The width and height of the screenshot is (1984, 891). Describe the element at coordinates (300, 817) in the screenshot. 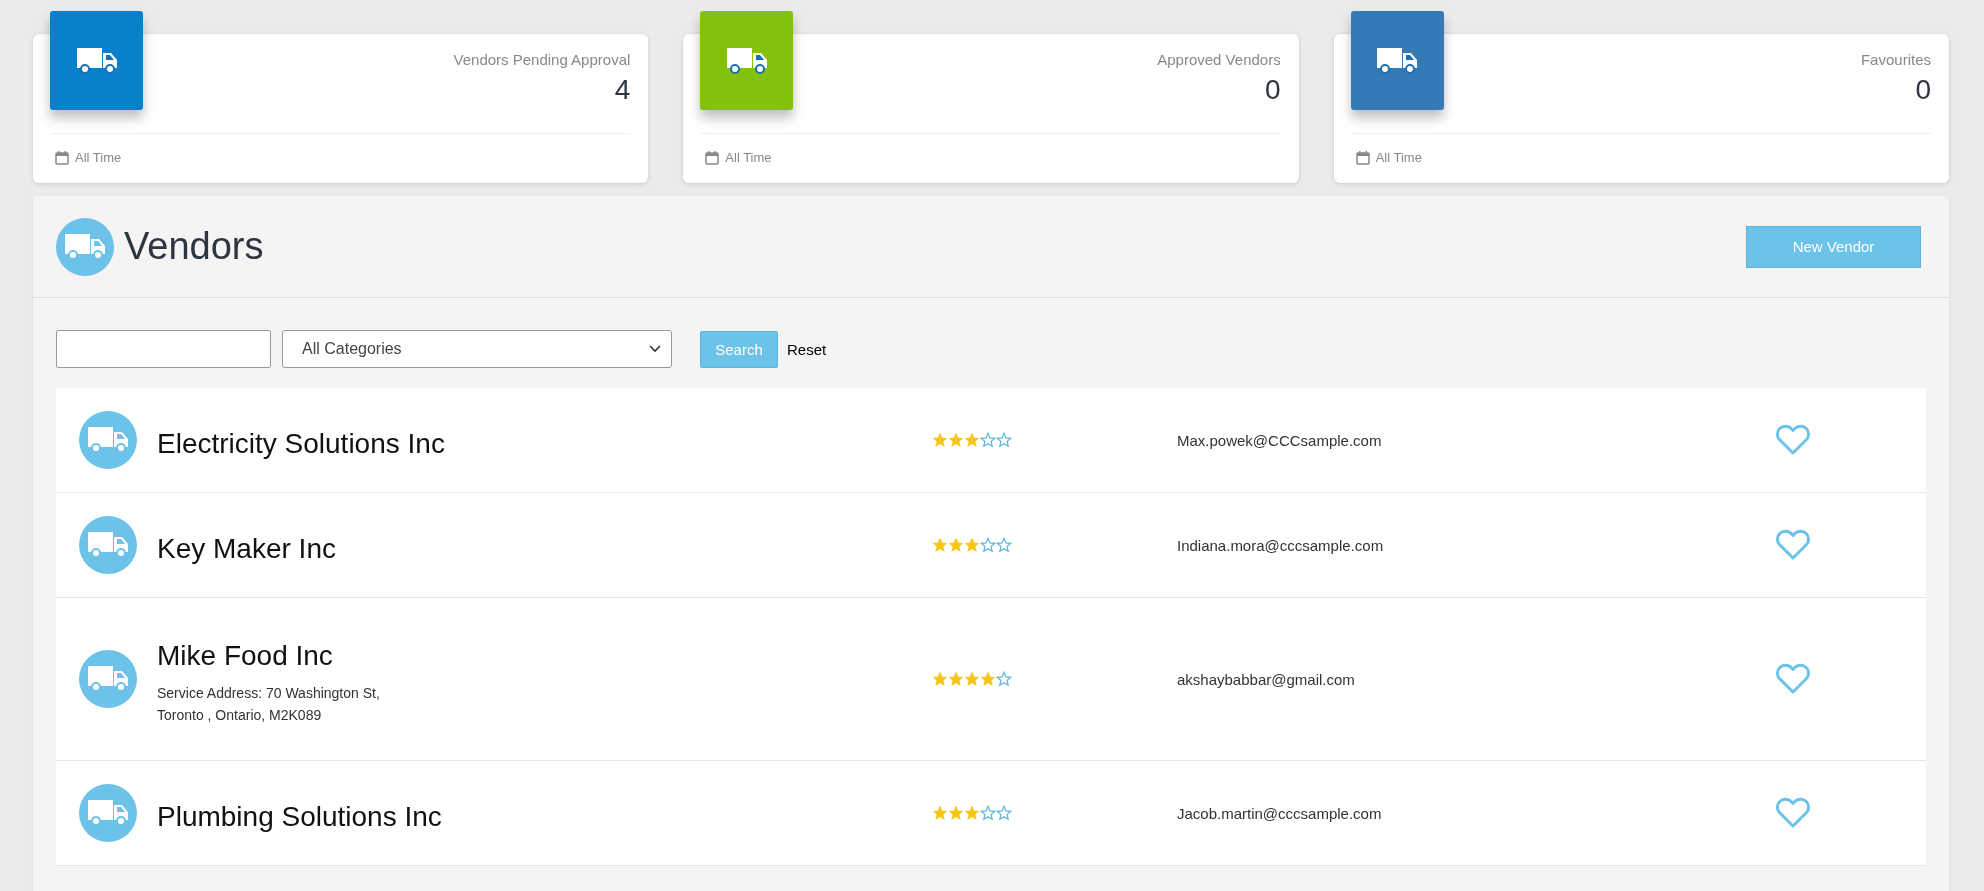

I see `vendor-name: Plumbing Solutions Inc` at that location.